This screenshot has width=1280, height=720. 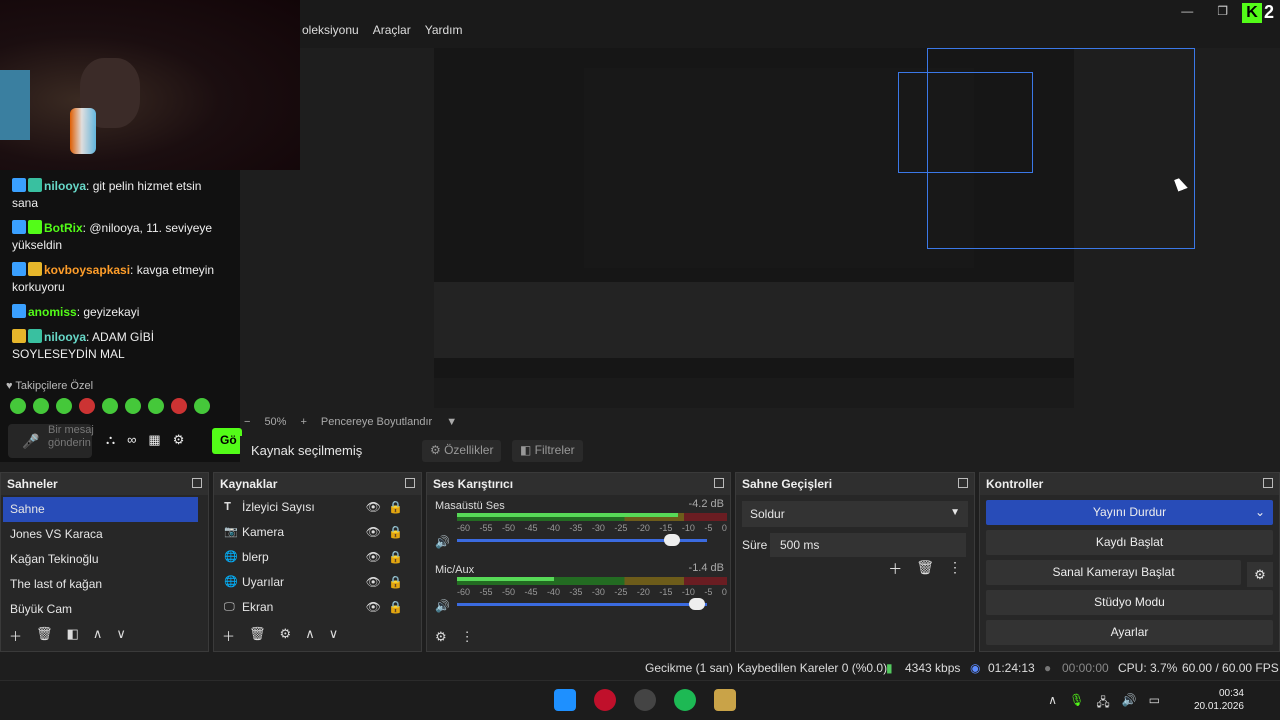 What do you see at coordinates (1154, 703) in the screenshot?
I see `battery-icon: ▭` at bounding box center [1154, 703].